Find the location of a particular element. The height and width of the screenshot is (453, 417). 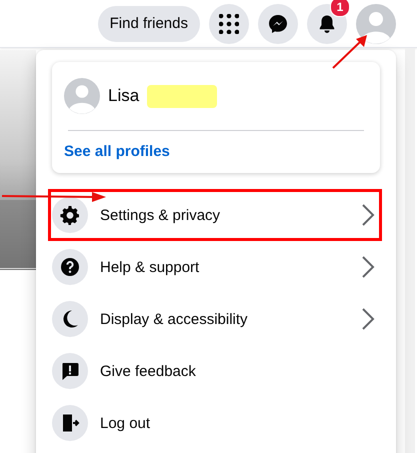

messenger-icon is located at coordinates (278, 24).